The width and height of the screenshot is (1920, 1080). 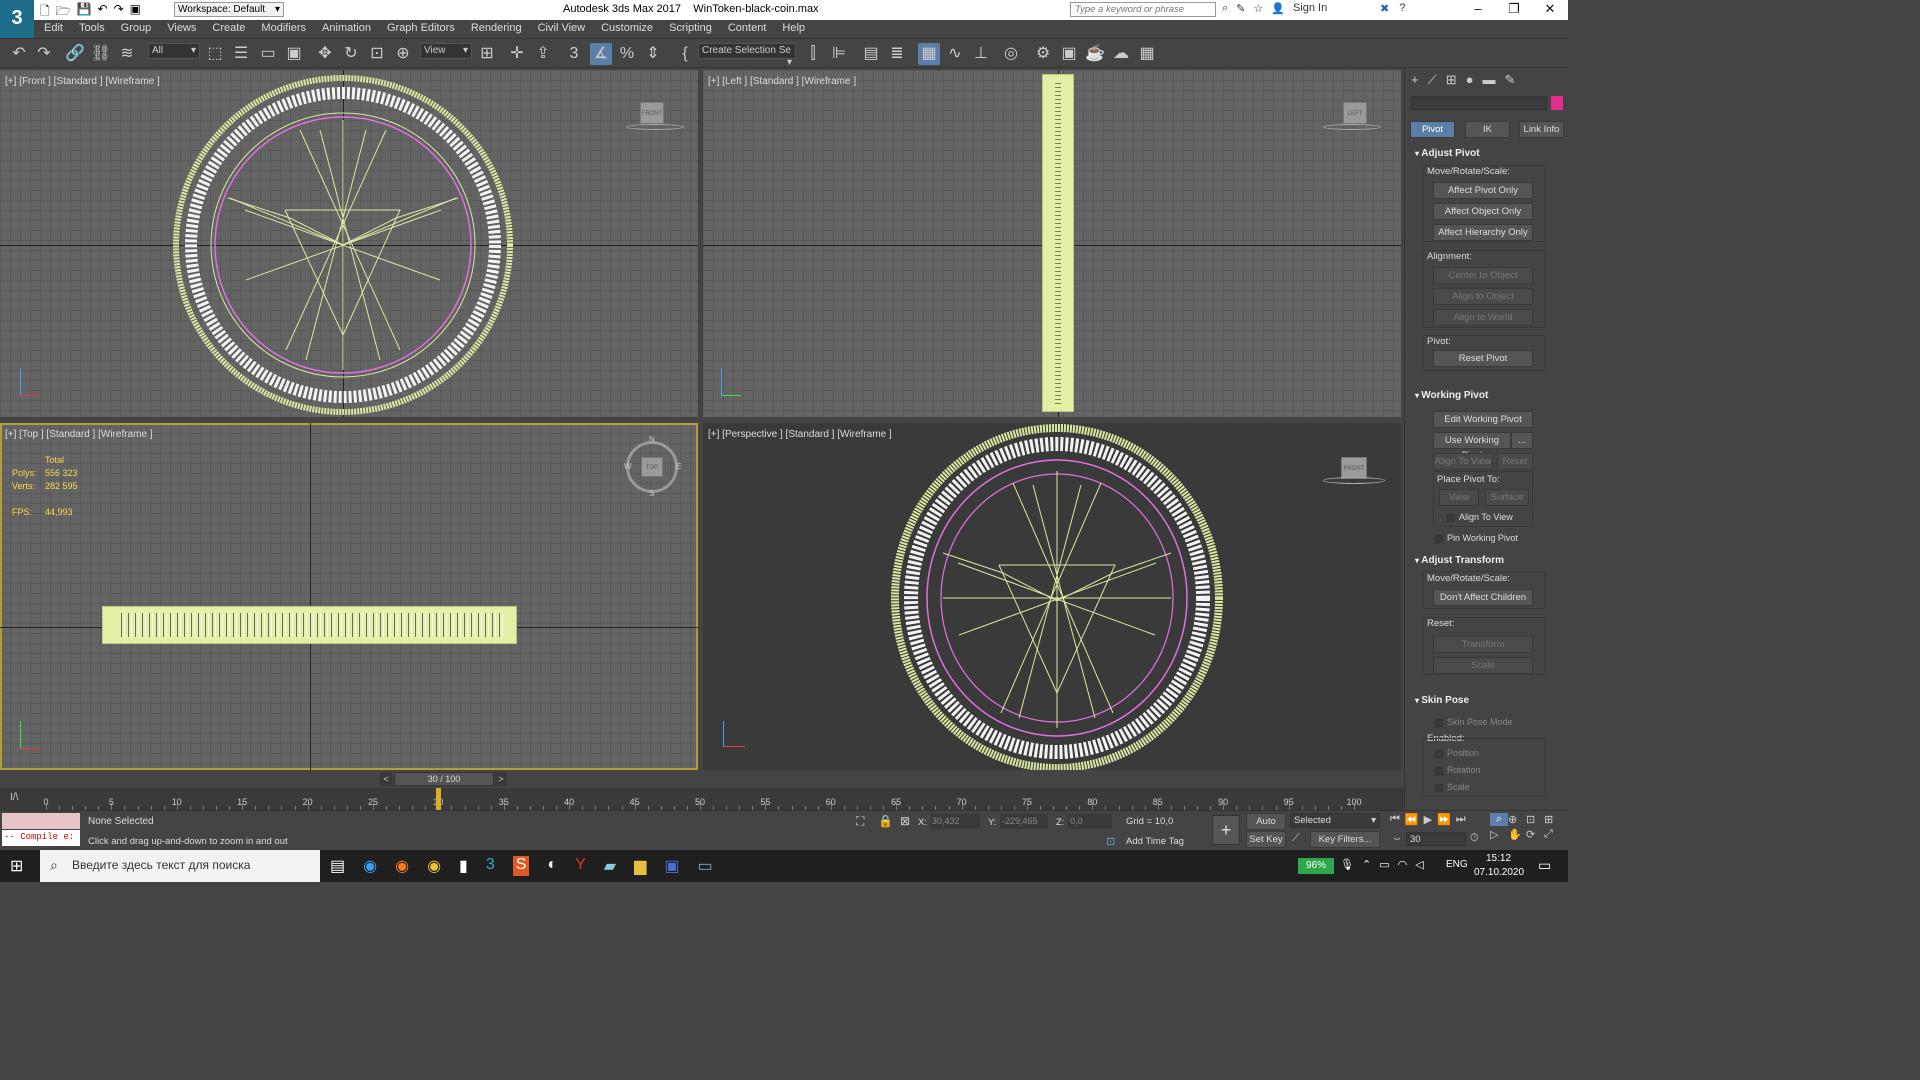 What do you see at coordinates (1147, 54) in the screenshot?
I see `a360-gallery-icon: ▦` at bounding box center [1147, 54].